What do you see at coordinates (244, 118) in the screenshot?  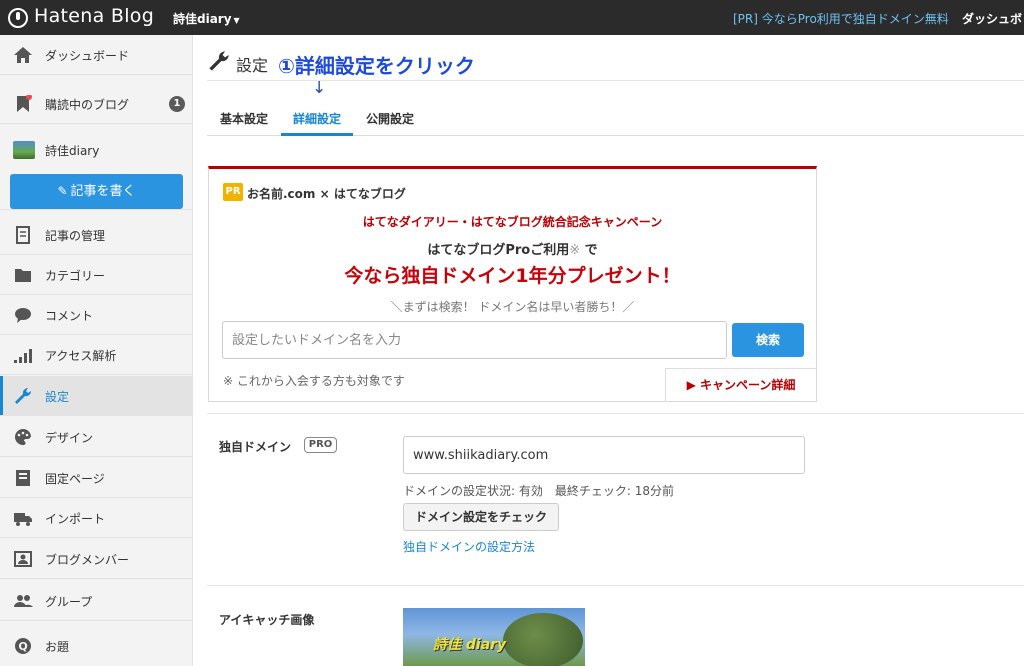 I see `tab-basic: 基本設定` at bounding box center [244, 118].